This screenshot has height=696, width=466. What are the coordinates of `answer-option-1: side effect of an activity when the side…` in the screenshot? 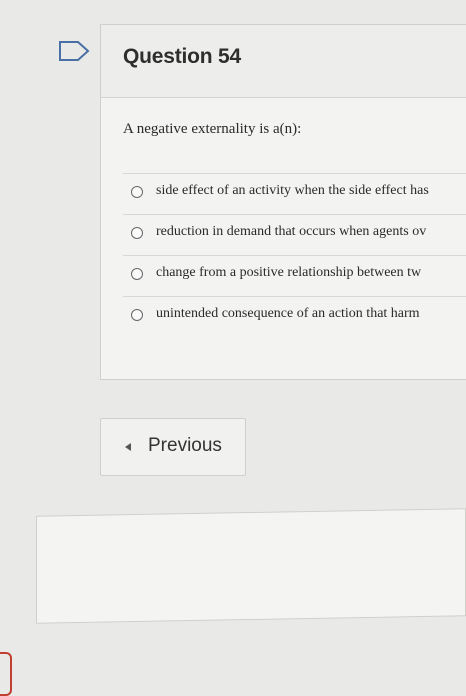 It's located at (294, 192).